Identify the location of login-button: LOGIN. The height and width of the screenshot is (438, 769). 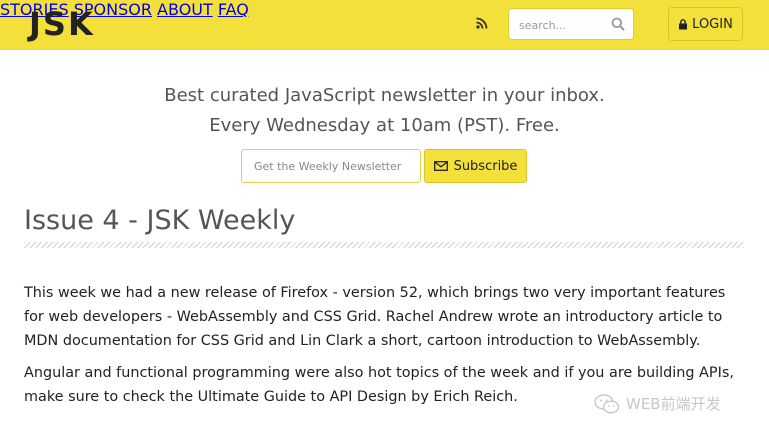
(705, 24).